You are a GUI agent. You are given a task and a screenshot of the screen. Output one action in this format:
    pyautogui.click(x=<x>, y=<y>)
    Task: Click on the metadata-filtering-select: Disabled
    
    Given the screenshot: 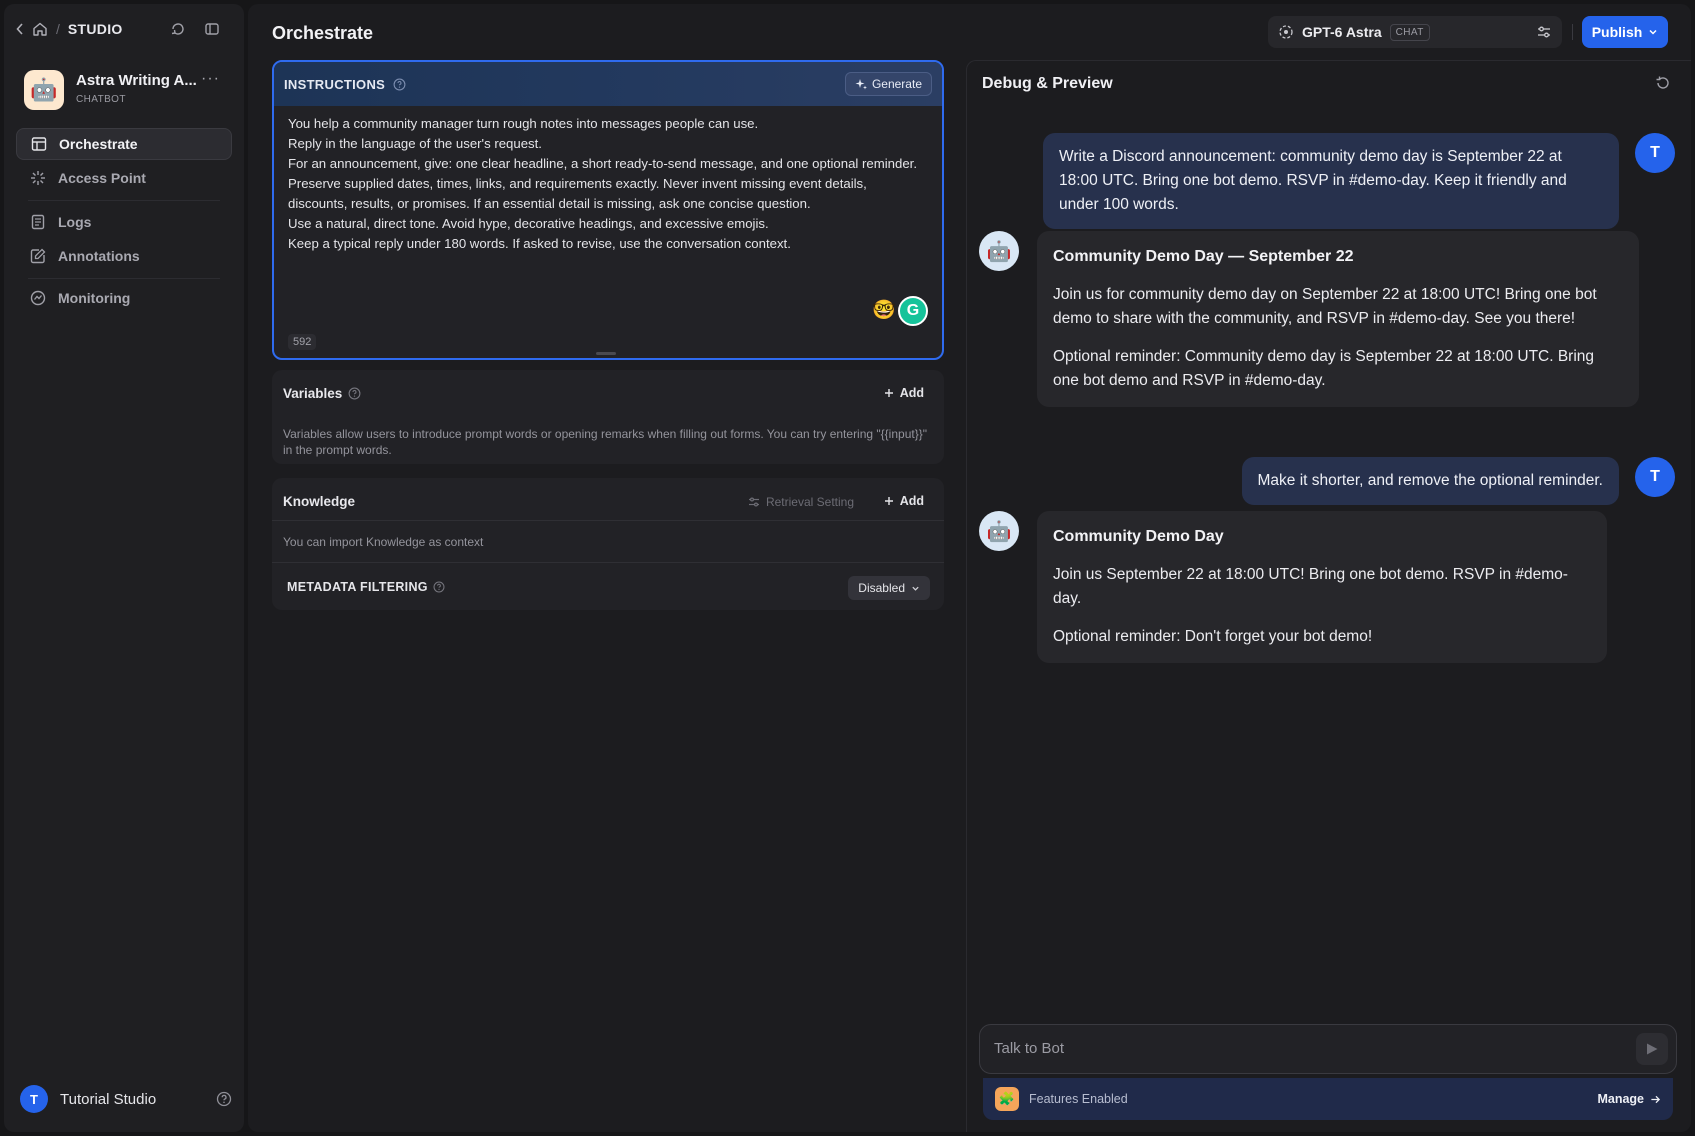 What is the action you would take?
    pyautogui.click(x=889, y=588)
    